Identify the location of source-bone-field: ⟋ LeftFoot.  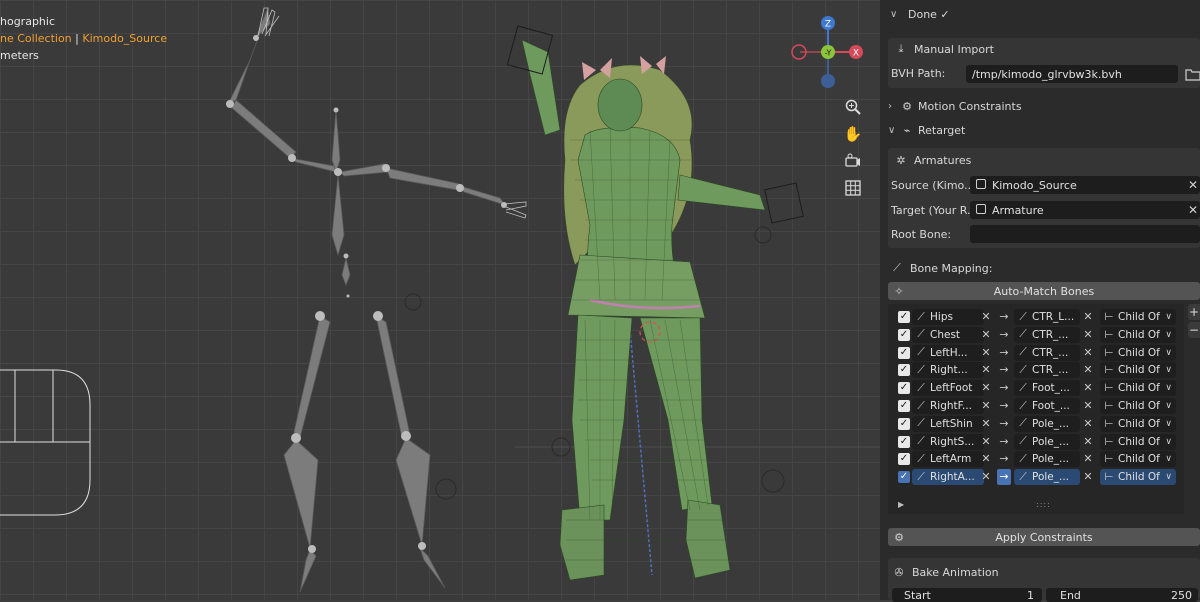
(948, 388).